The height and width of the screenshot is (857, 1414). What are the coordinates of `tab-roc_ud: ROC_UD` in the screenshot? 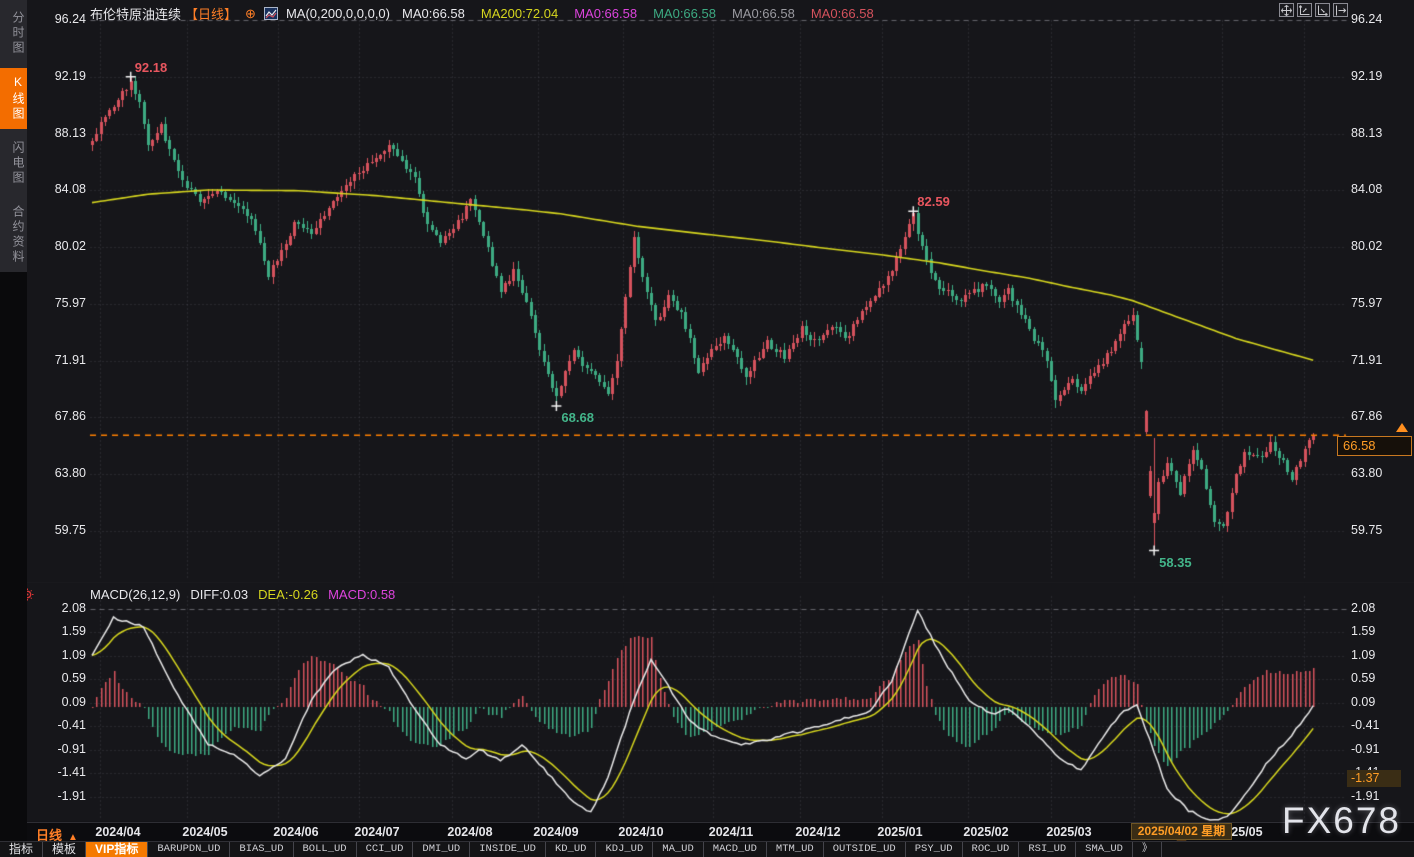 It's located at (991, 849).